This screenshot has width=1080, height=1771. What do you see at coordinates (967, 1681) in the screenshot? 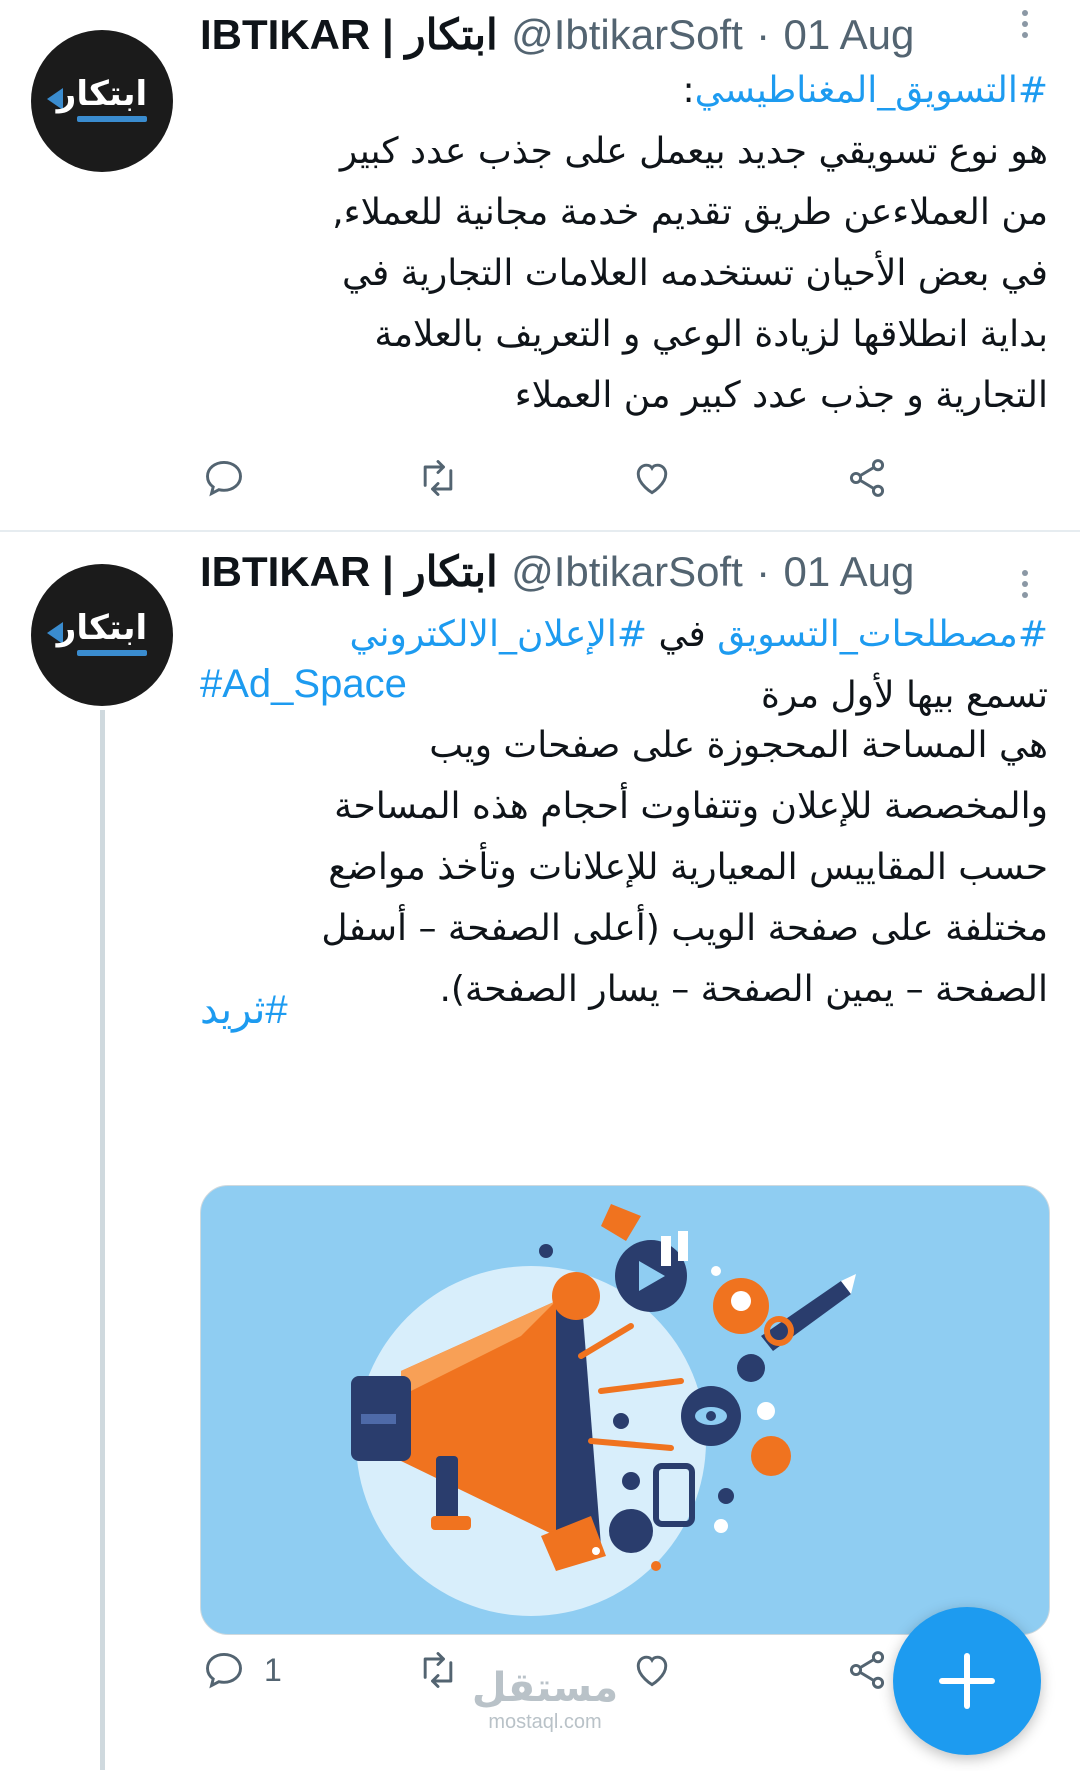
I see `compose-tweet-button` at bounding box center [967, 1681].